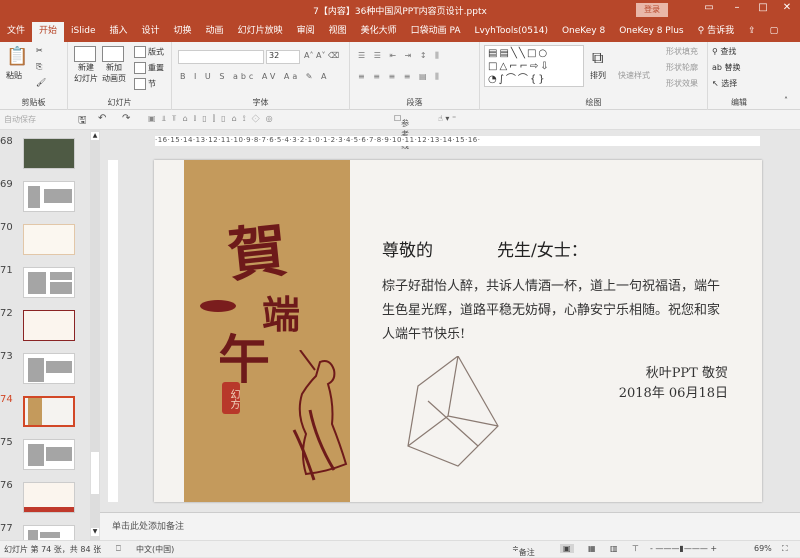 This screenshot has height=558, width=800. I want to click on slide-sorter-icon: ▦, so click(592, 548).